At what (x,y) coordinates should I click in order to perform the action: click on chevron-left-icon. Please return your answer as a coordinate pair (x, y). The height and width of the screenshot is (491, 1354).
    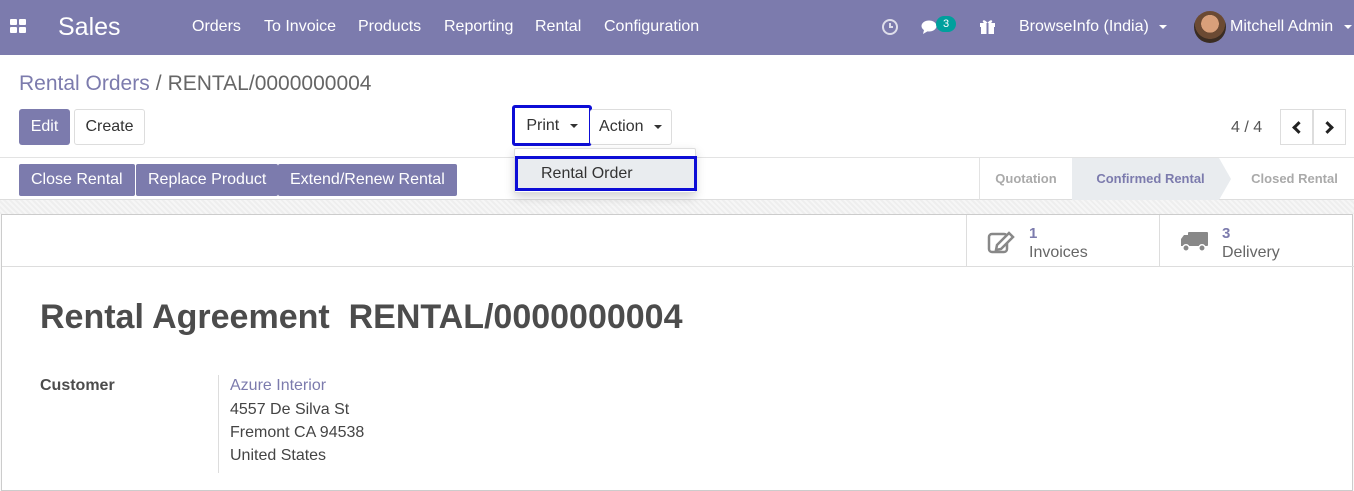
    Looking at the image, I should click on (1298, 127).